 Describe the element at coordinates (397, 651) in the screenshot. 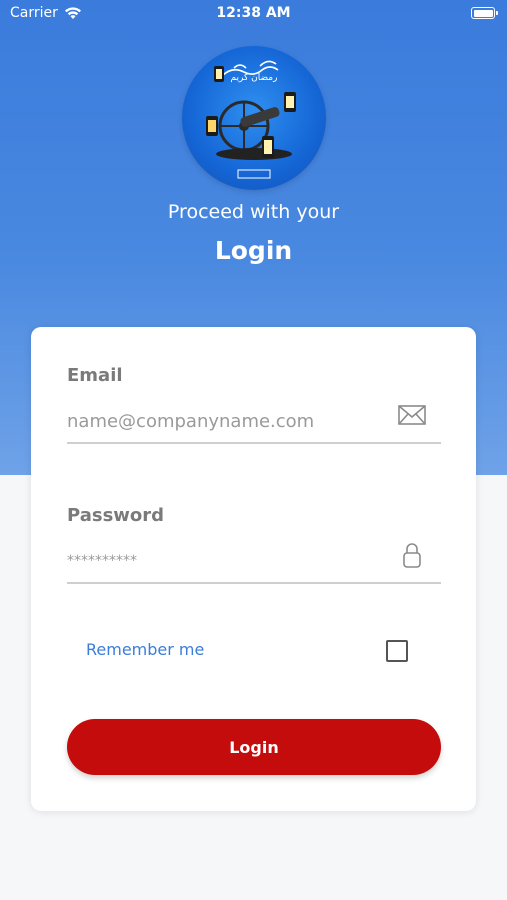

I see `remember-me-checkbox` at that location.